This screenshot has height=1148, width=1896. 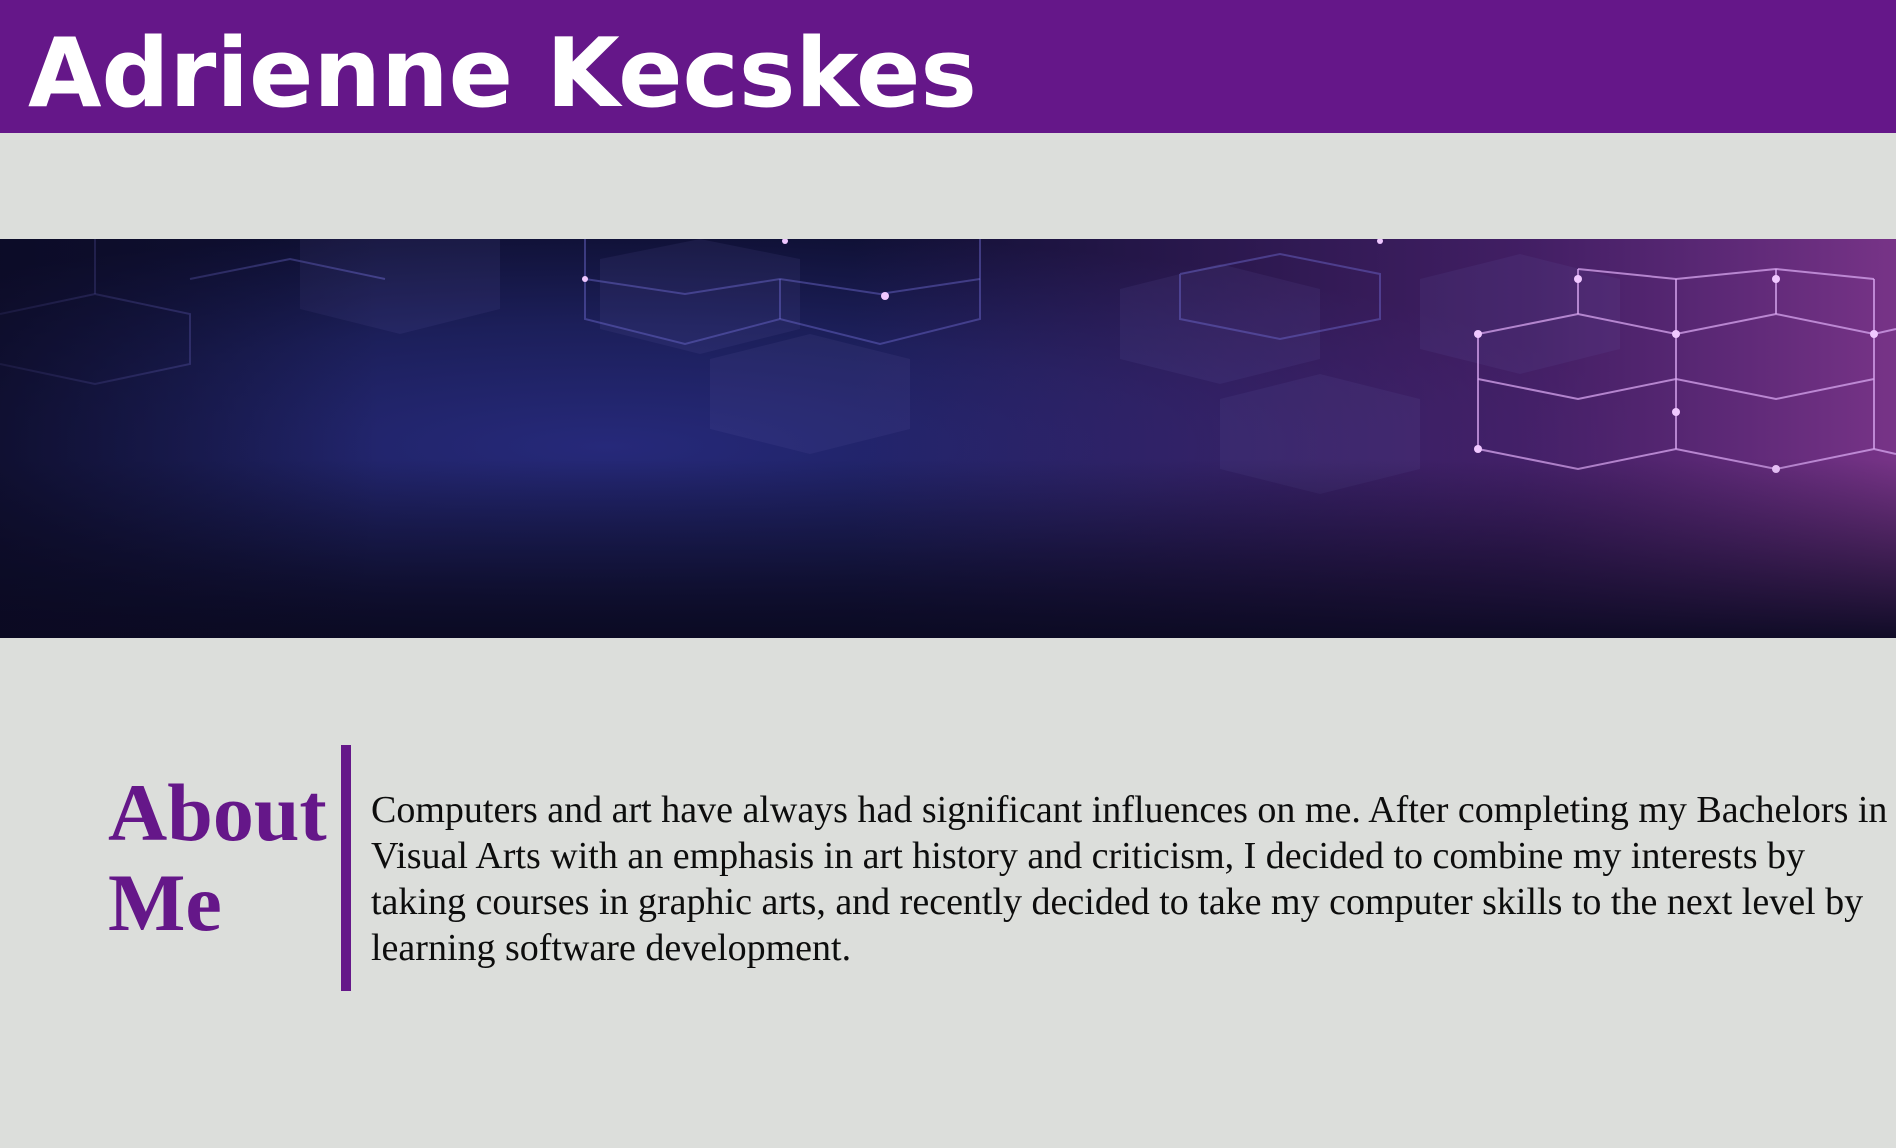 What do you see at coordinates (217, 857) in the screenshot?
I see `about-me-heading: About Me` at bounding box center [217, 857].